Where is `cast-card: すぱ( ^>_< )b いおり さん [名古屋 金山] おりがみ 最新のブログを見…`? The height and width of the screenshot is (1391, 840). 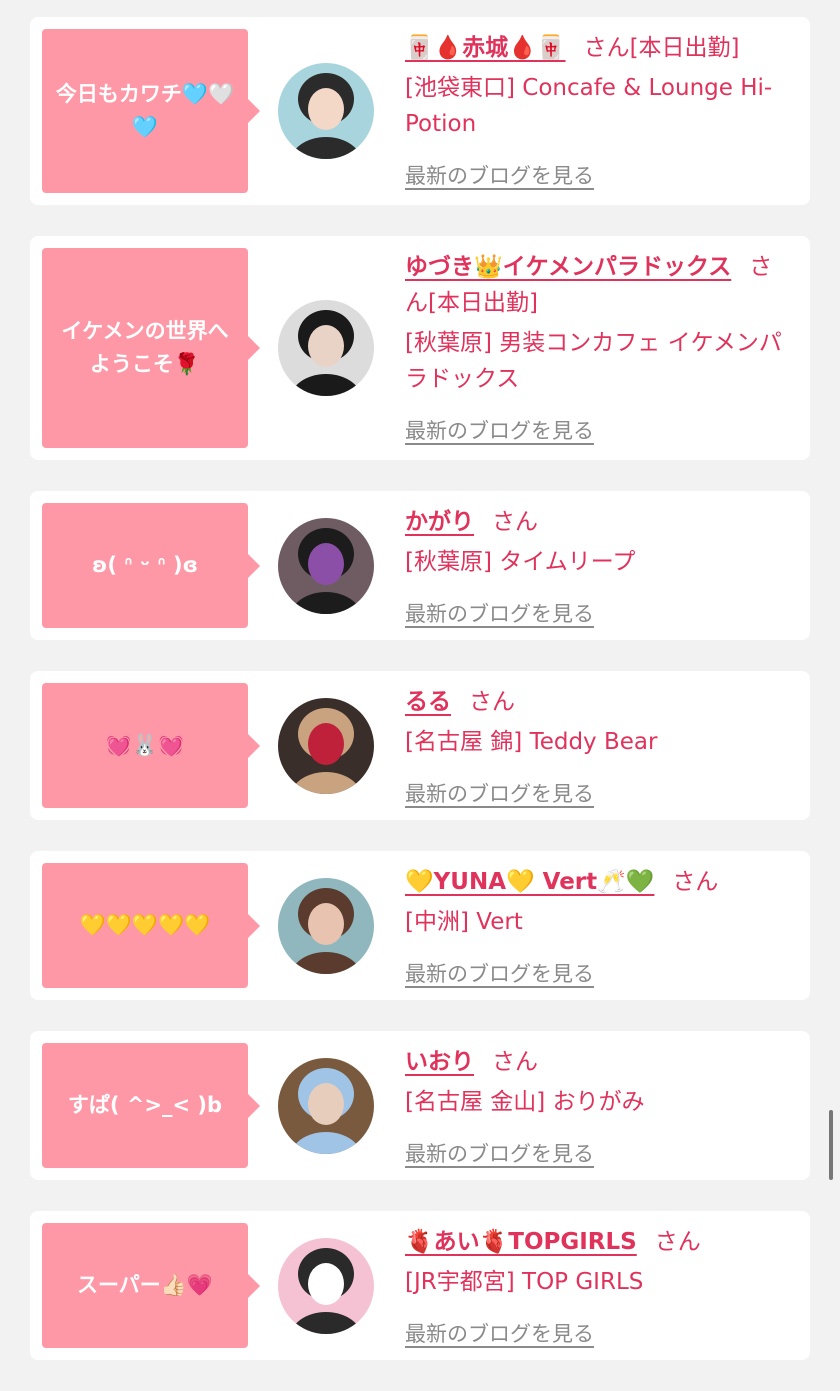 cast-card: すぱ( ^>_< )b いおり さん [名古屋 金山] おりがみ 最新のブログを見… is located at coordinates (420, 1105).